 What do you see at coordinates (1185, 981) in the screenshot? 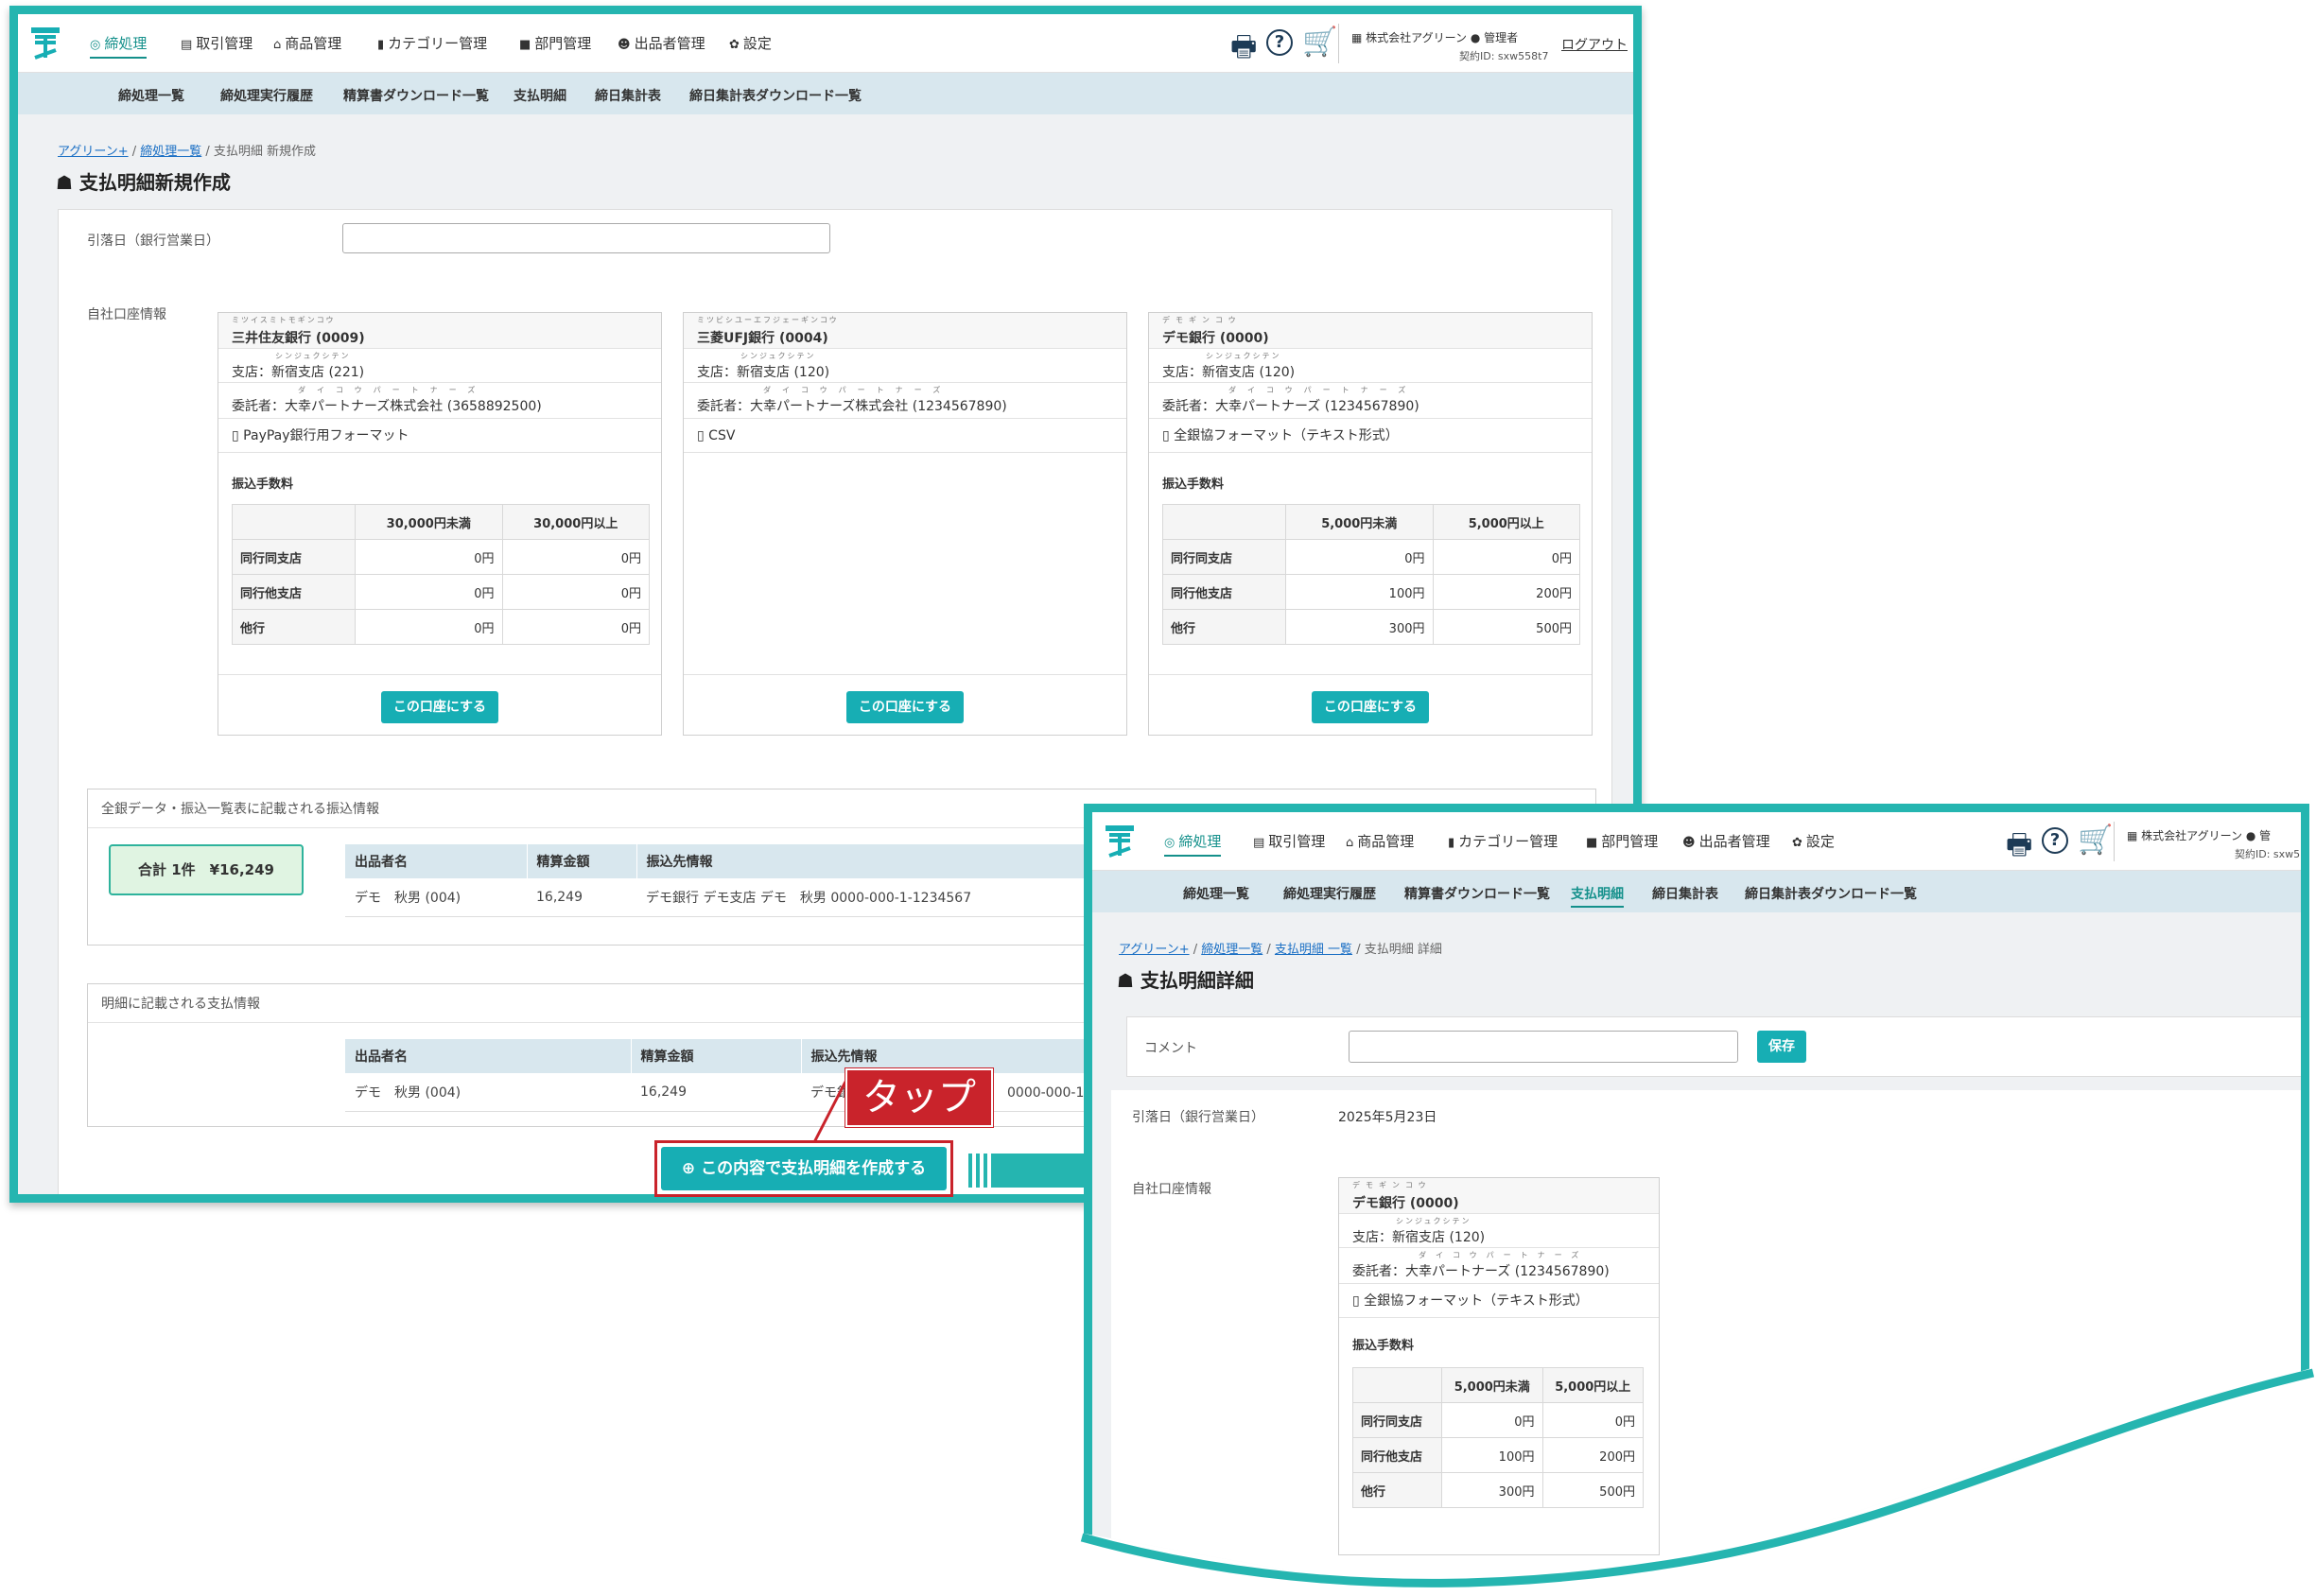
I see `page-title: ☗ 支払明細詳細` at bounding box center [1185, 981].